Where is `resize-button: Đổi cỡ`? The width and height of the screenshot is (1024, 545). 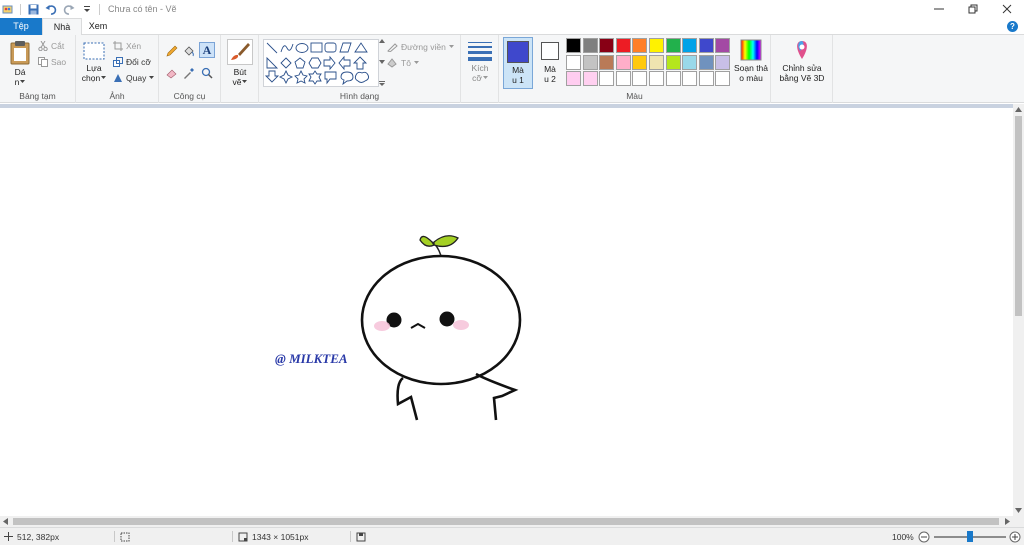
resize-button: Đổi cỡ is located at coordinates (132, 62).